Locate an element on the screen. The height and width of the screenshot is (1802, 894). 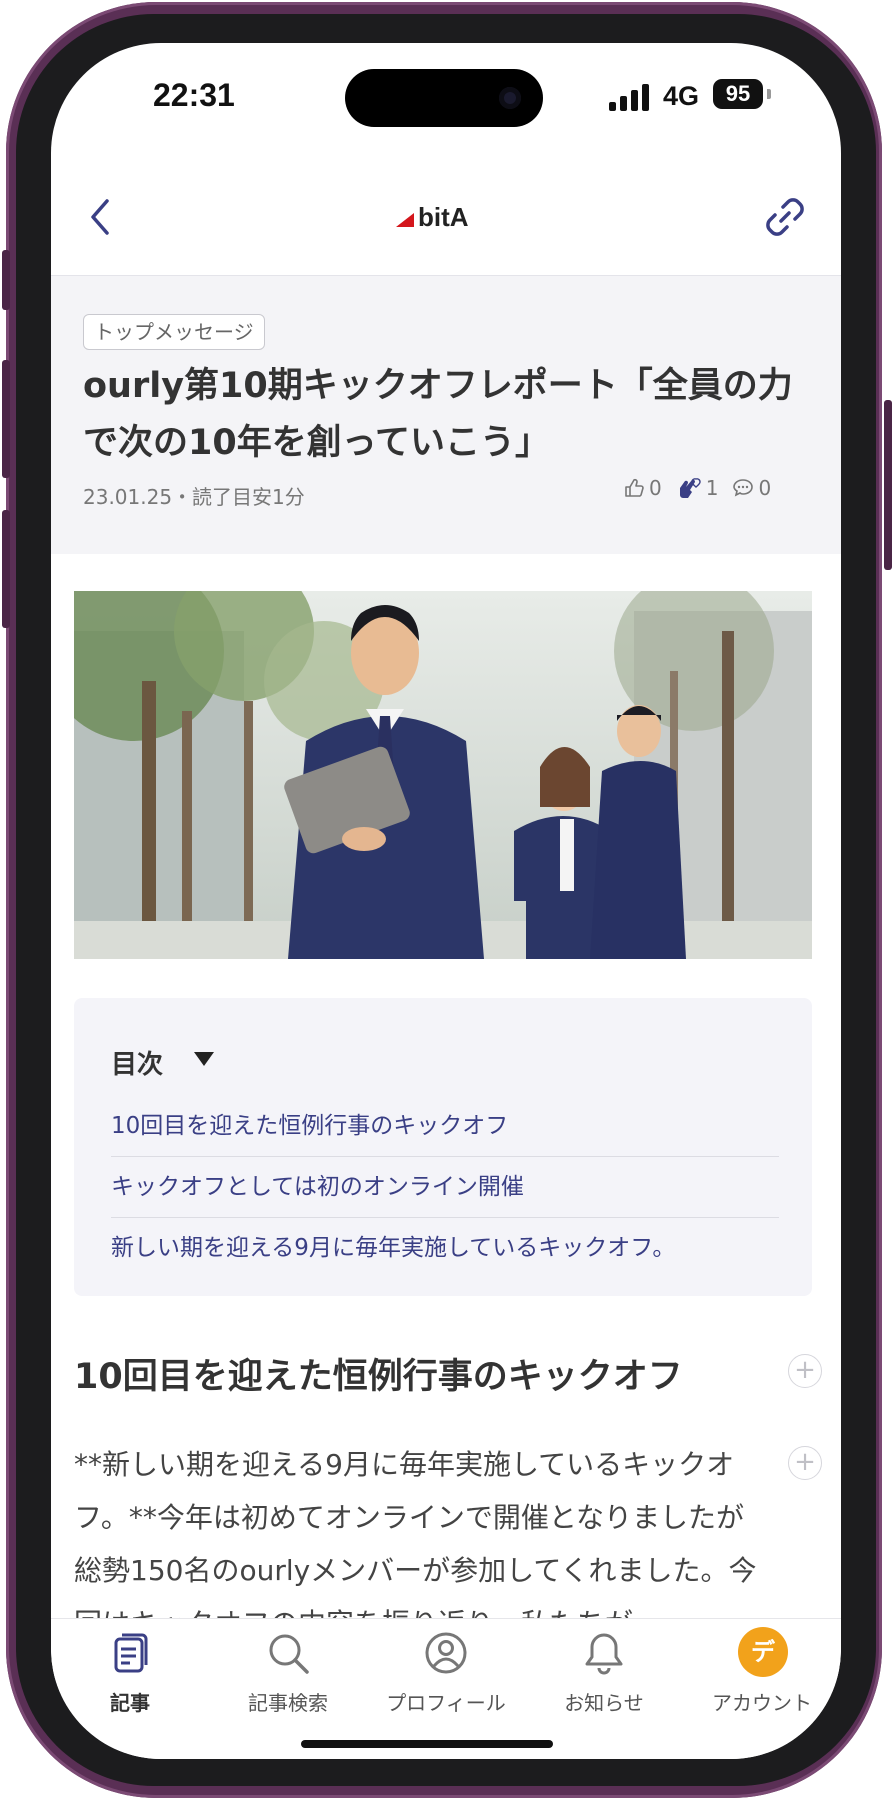
mute-switch is located at coordinates (6, 280).